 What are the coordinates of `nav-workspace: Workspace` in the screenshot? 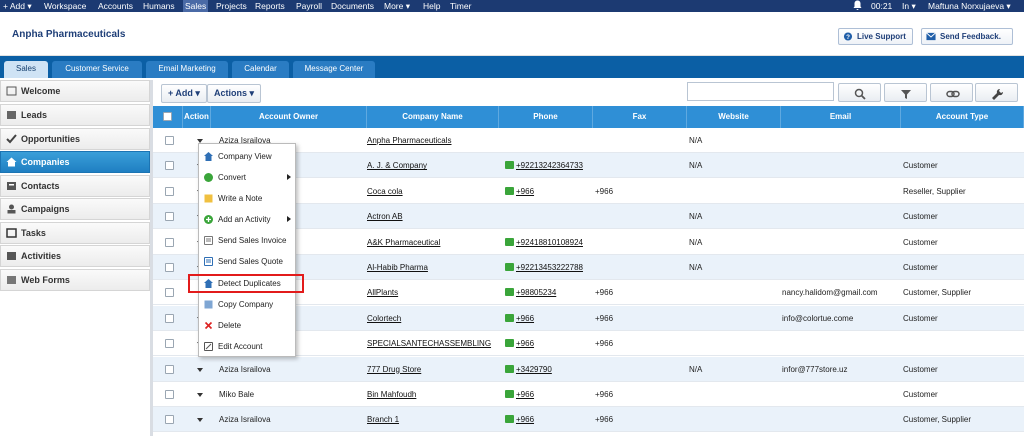 It's located at (65, 6).